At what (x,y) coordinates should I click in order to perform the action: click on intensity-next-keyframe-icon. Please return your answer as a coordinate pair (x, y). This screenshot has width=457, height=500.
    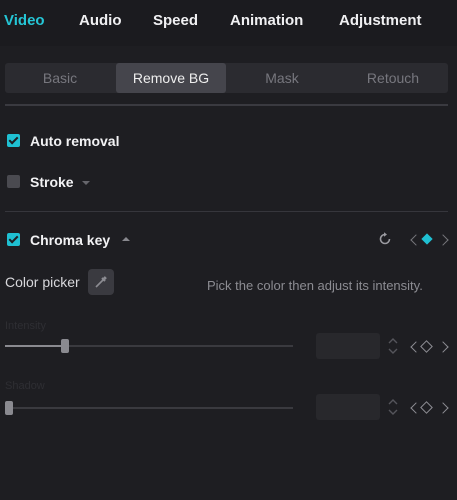
    Looking at the image, I should click on (443, 347).